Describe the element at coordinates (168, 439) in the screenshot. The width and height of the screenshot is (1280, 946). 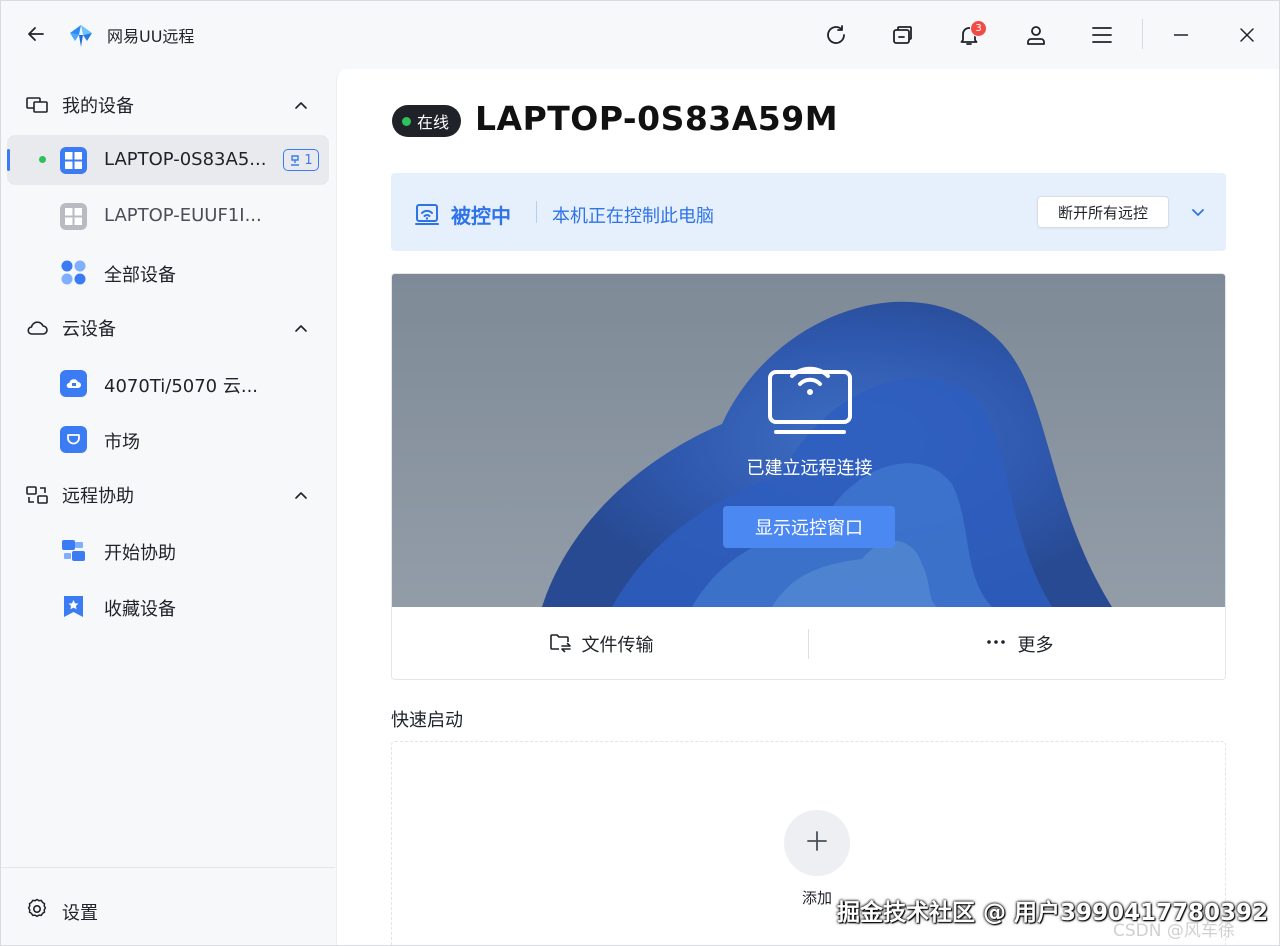
I see `sidebar-item-market: 市场` at that location.